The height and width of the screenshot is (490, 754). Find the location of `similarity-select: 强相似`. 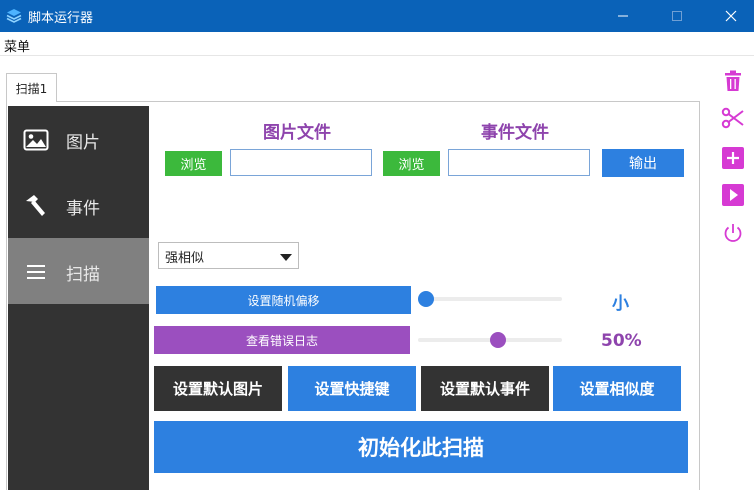

similarity-select: 强相似 is located at coordinates (228, 255).